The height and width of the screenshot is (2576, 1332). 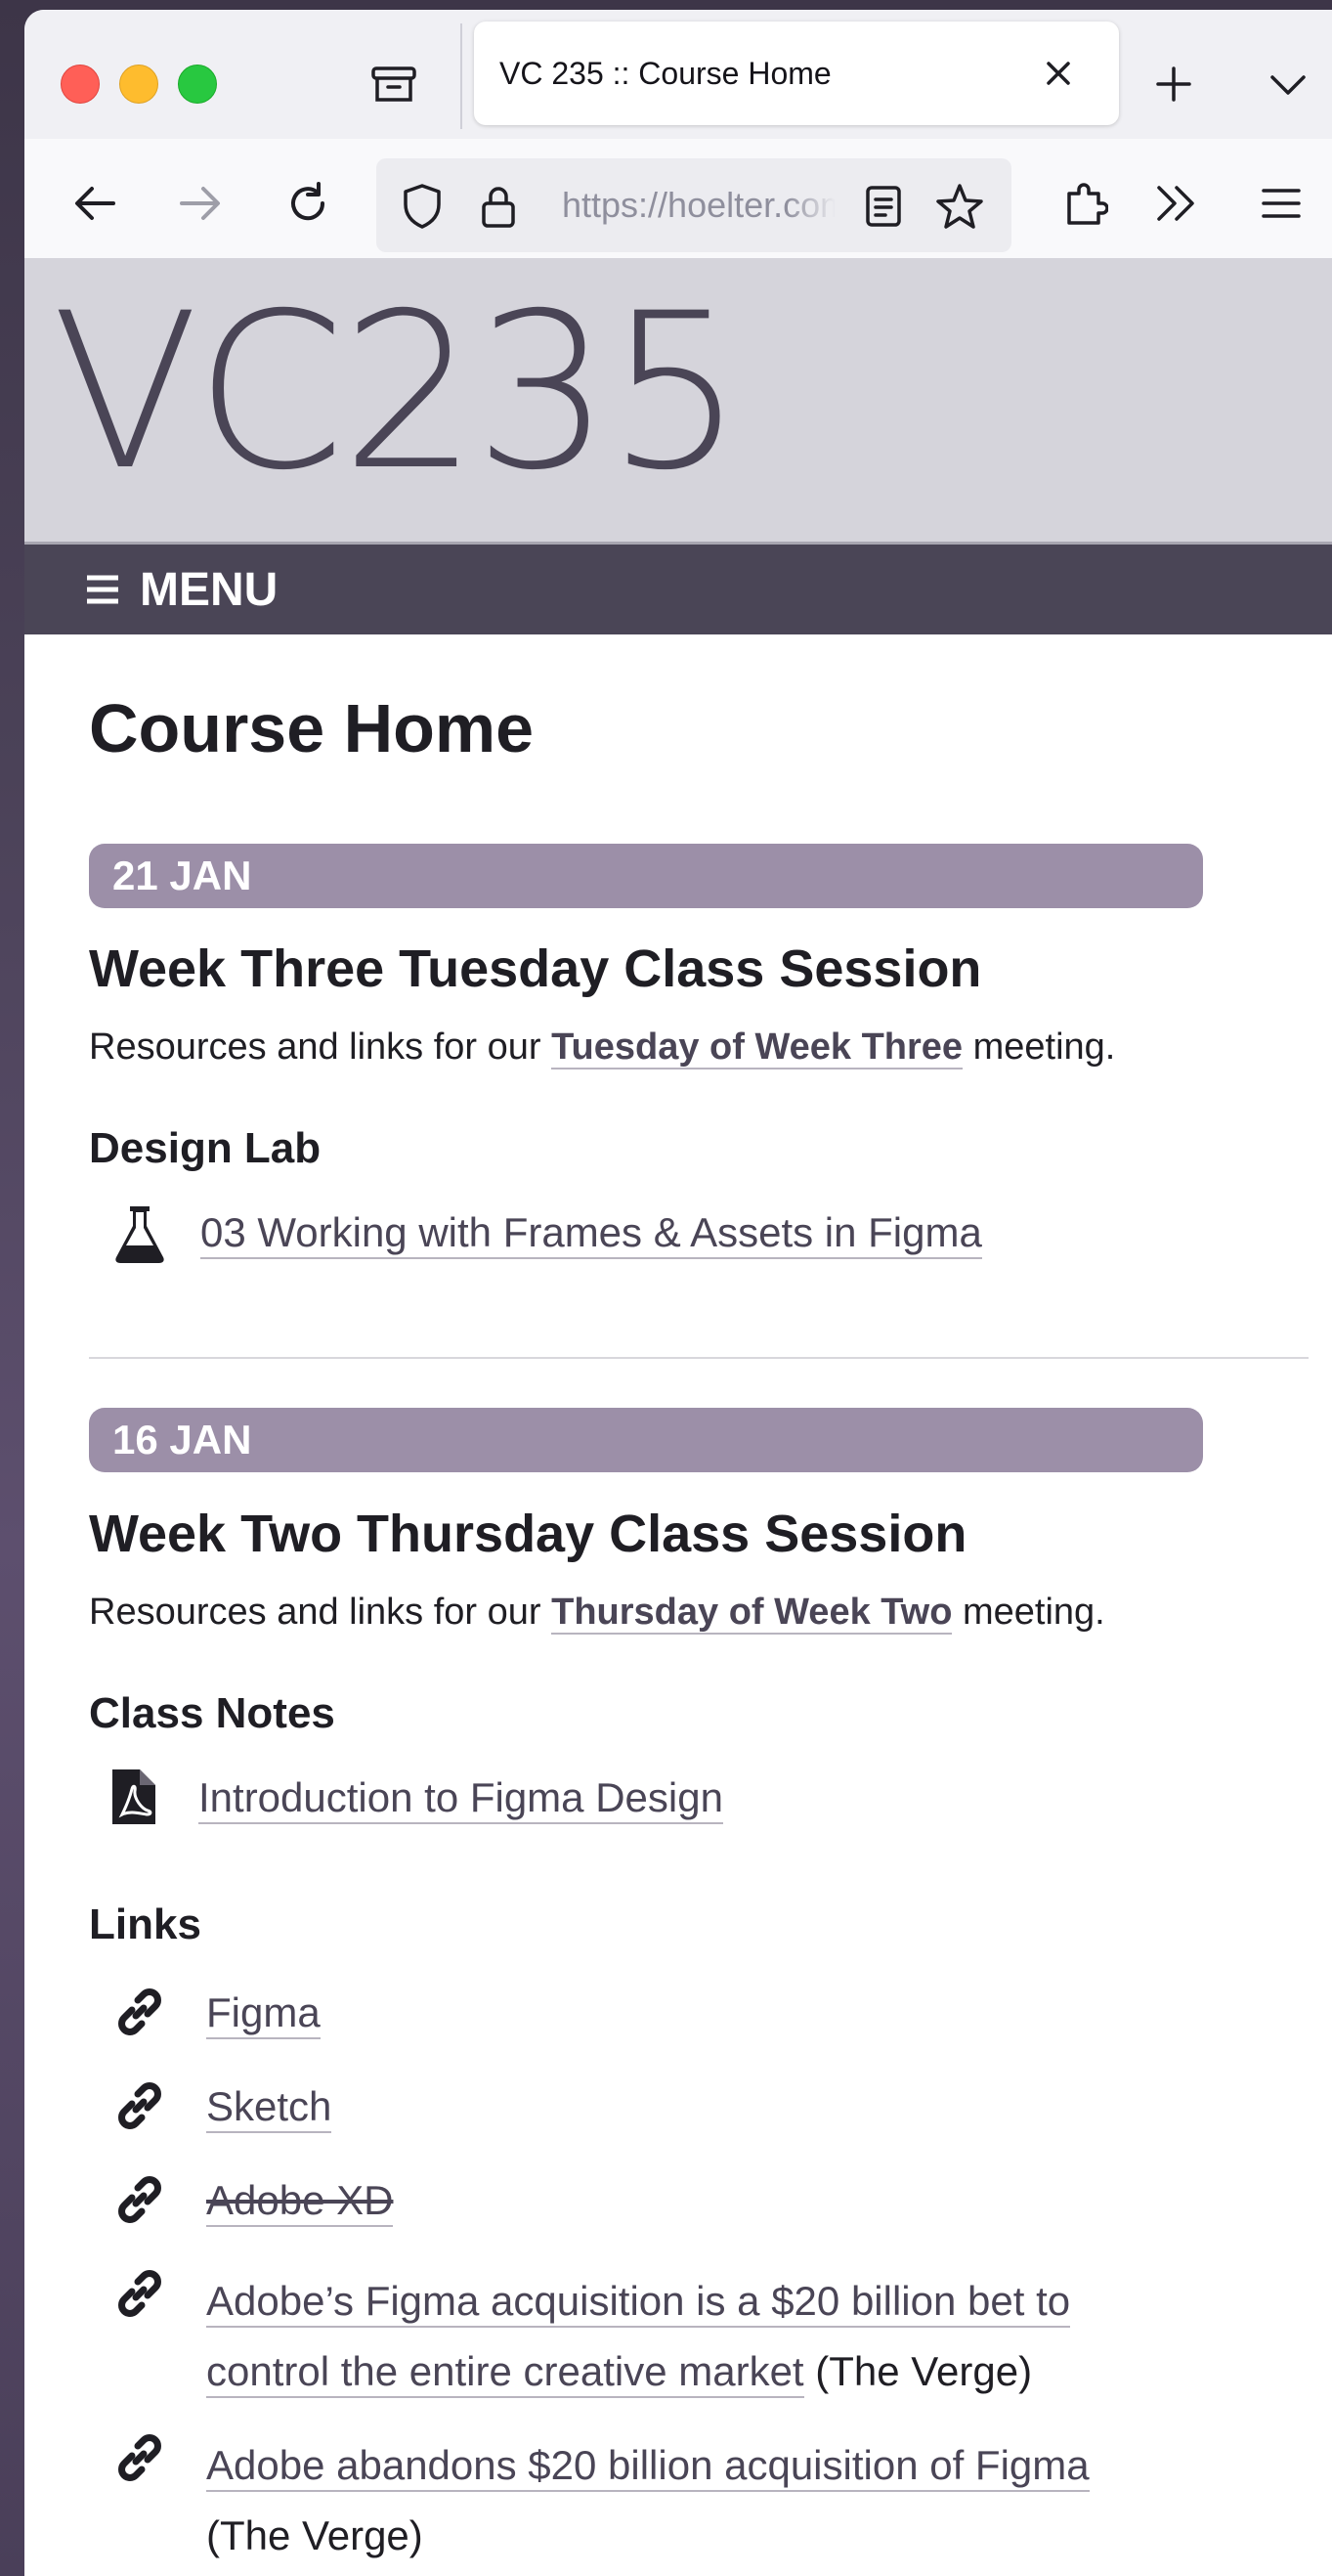 I want to click on resource-link-text: 03 Working with Frames & Assets in Figma, so click(x=591, y=1234).